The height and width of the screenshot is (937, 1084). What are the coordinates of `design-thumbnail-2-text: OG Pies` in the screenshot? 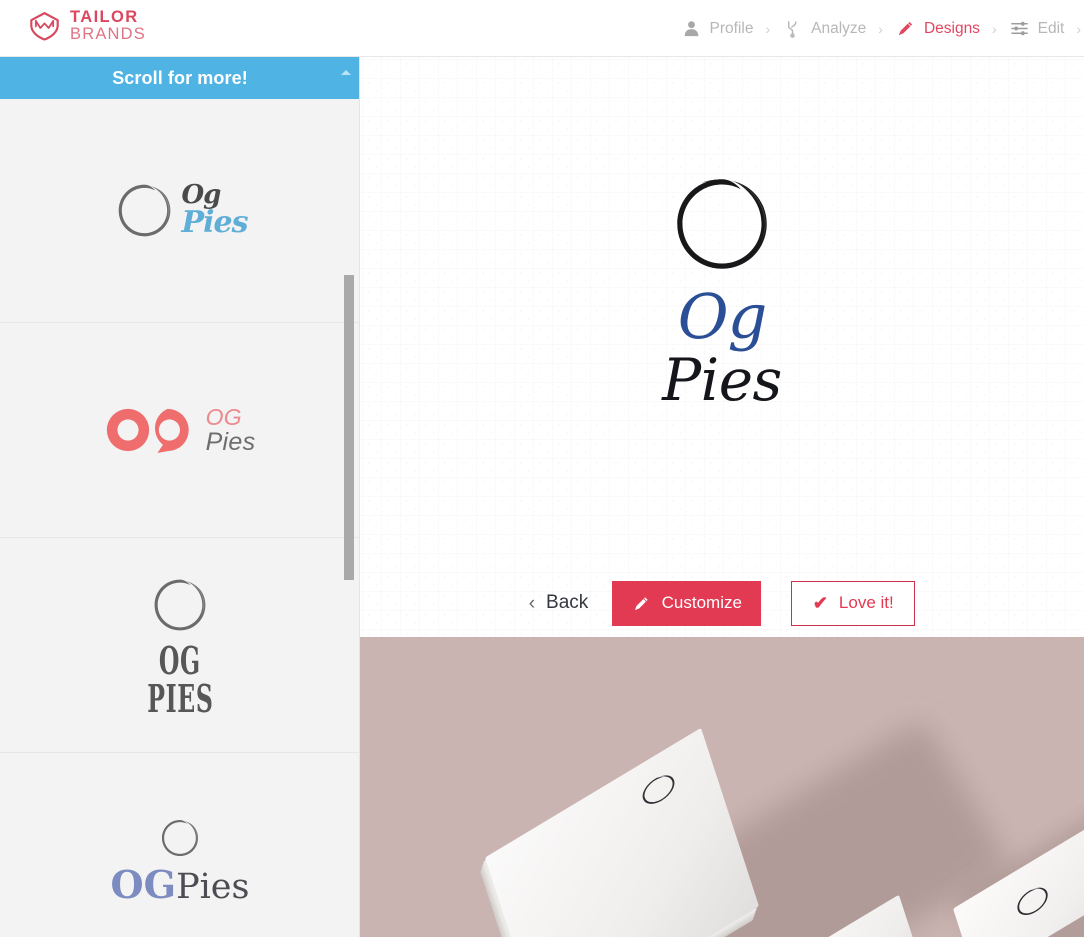 It's located at (230, 429).